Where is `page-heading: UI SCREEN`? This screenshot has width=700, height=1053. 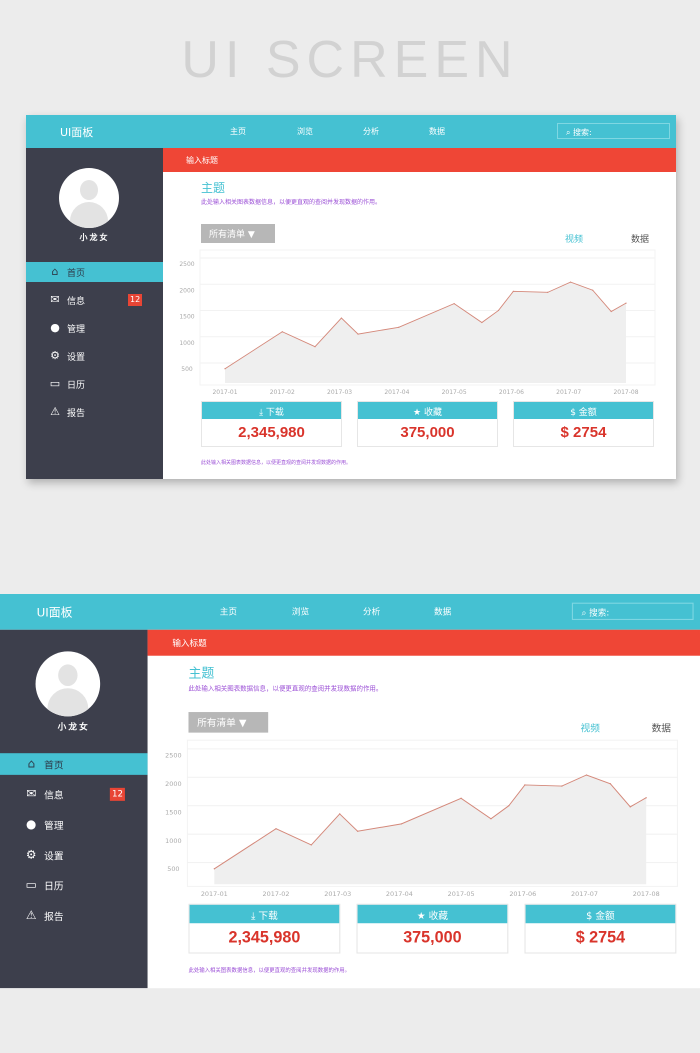
page-heading: UI SCREEN is located at coordinates (350, 60).